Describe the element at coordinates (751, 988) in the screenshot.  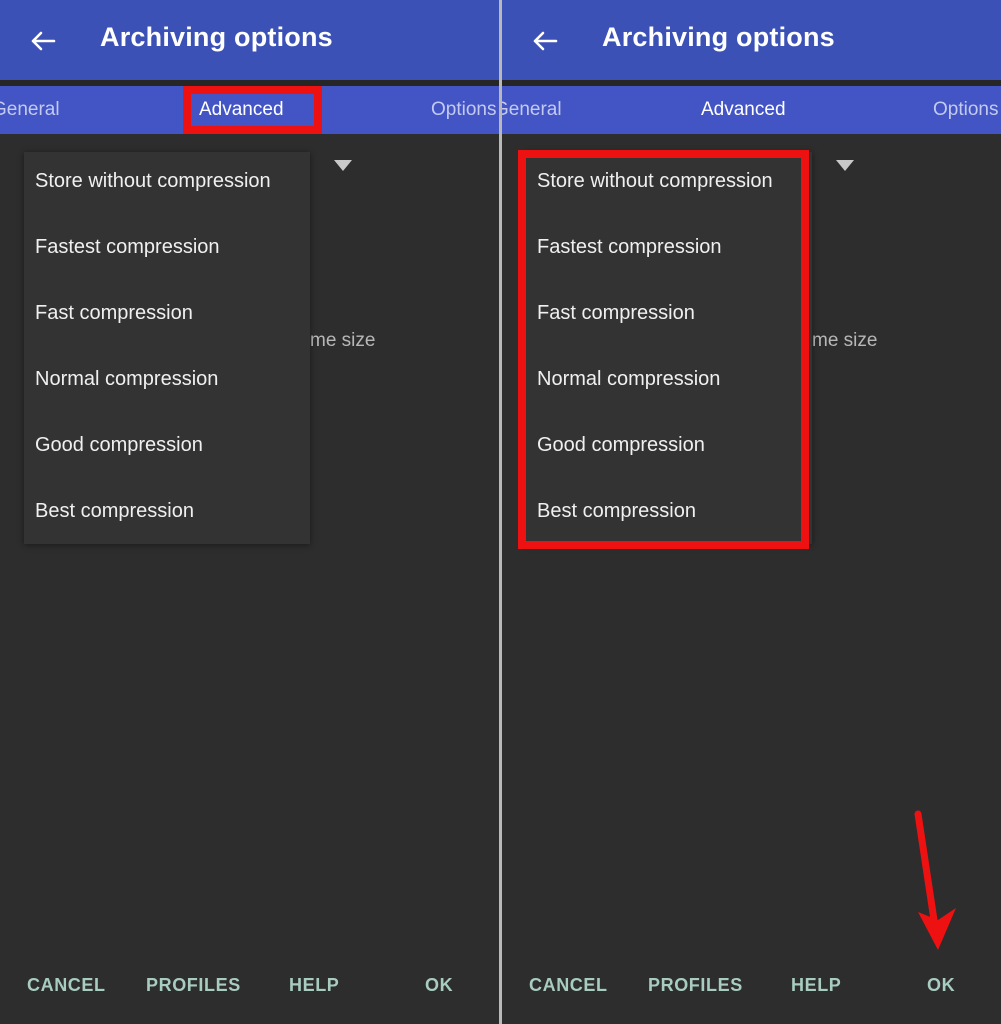
I see `action-bar-right: CANCEL PROFILES HELP OK` at that location.